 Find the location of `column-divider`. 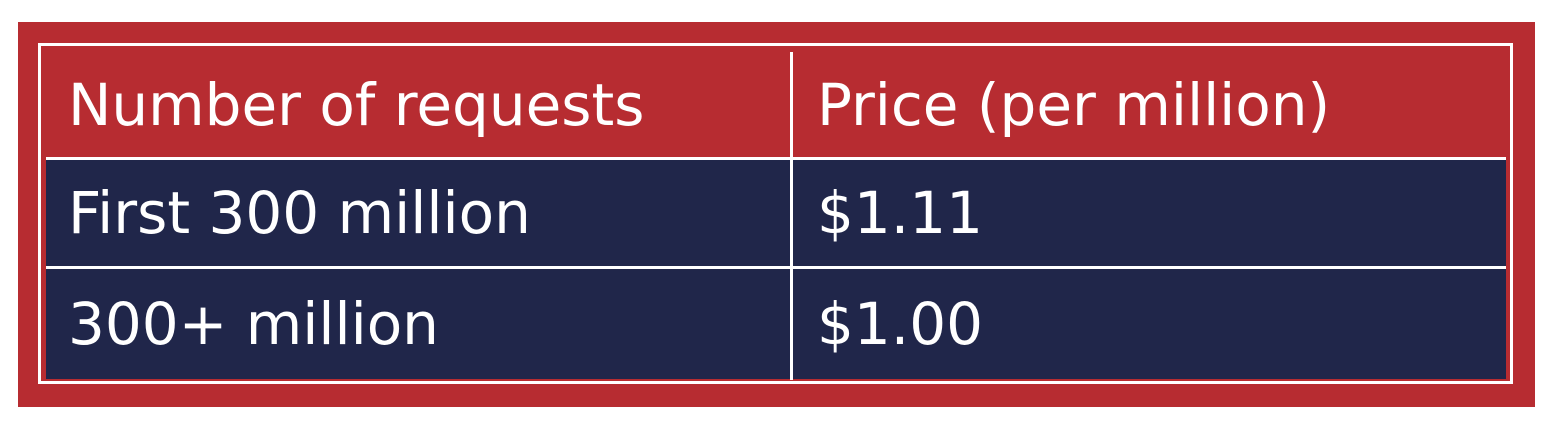

column-divider is located at coordinates (791, 216).